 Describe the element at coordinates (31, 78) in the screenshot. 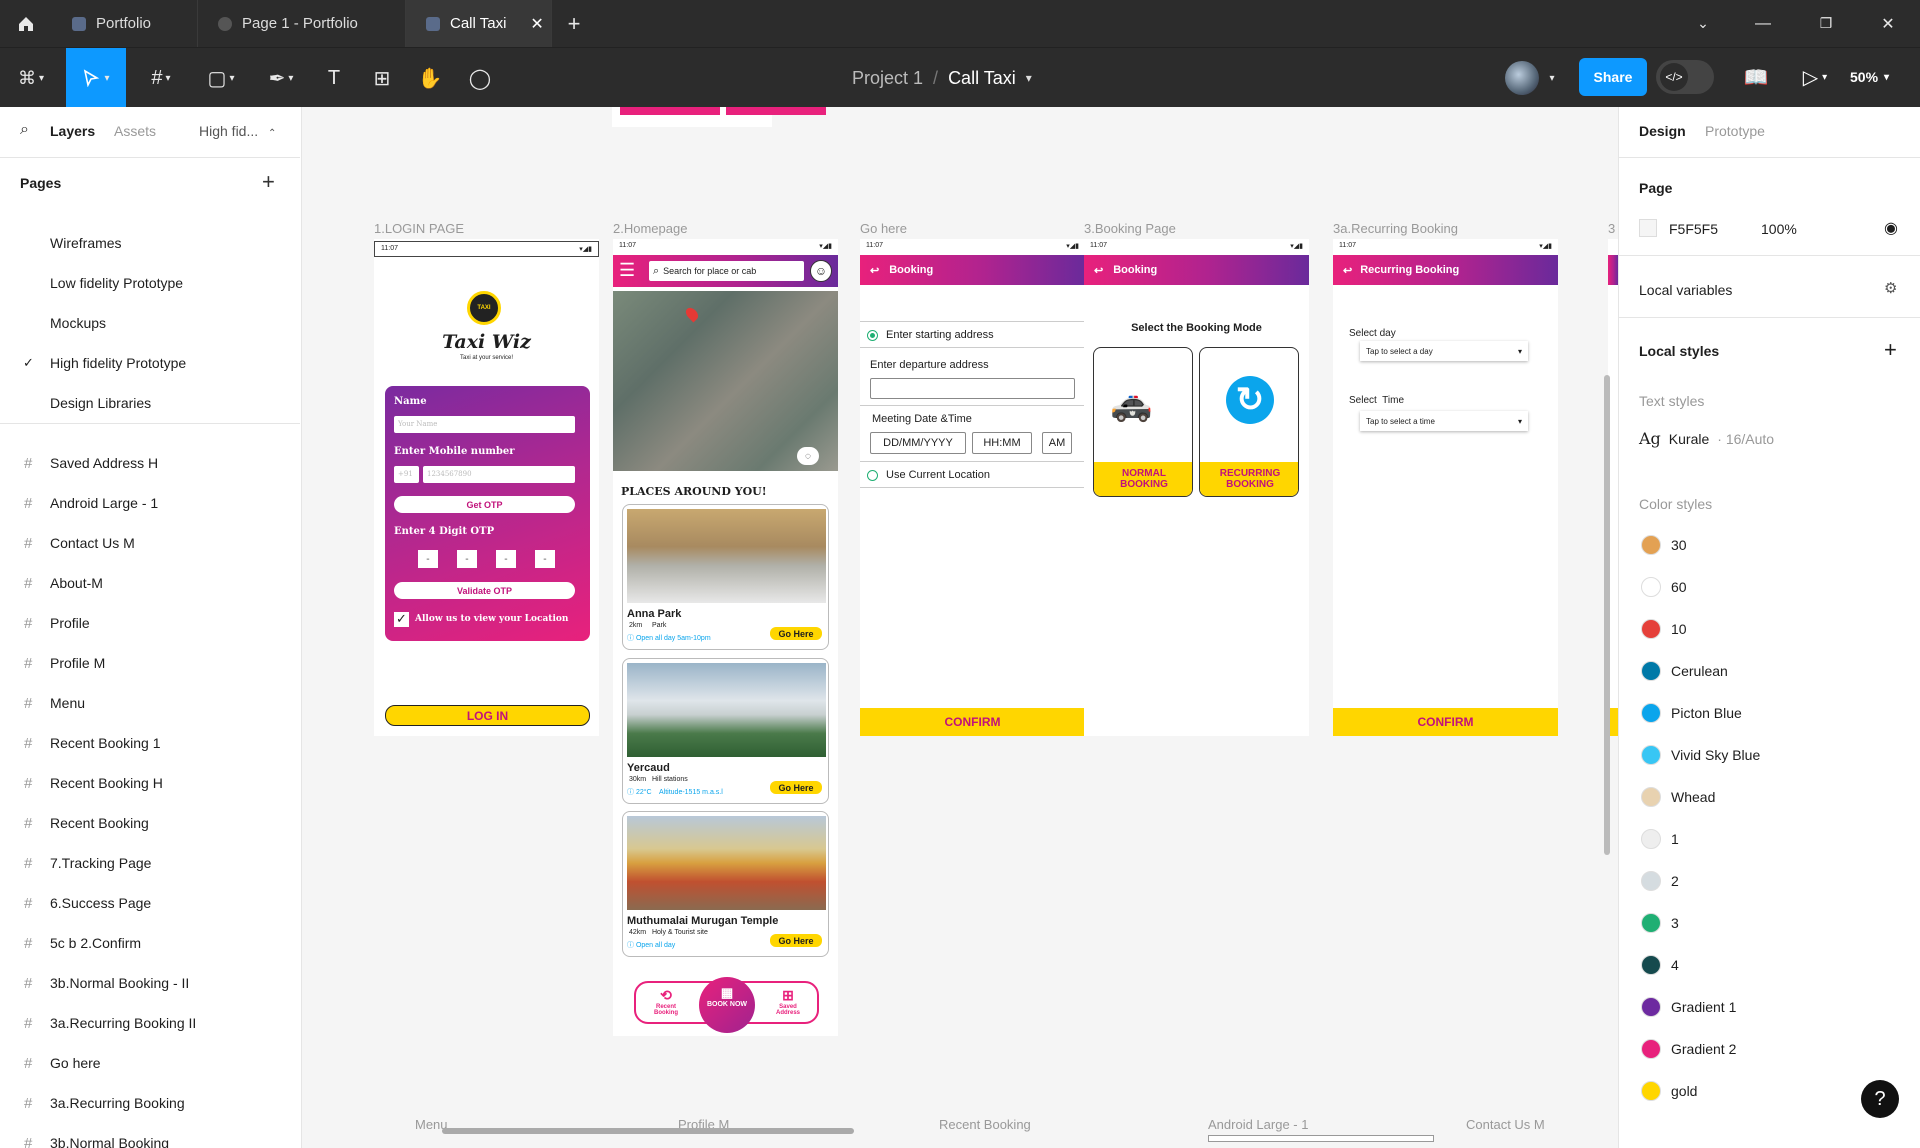

I see `main-menu-icon: ⌘ ▾` at that location.